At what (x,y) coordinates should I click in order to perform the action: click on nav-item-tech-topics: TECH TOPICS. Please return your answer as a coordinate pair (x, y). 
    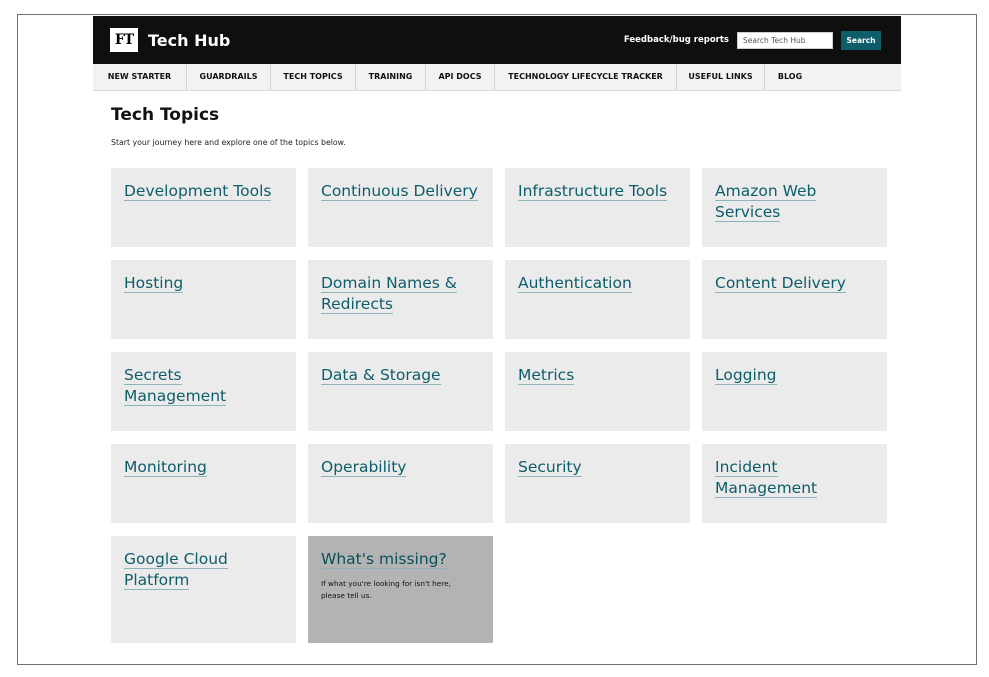
    Looking at the image, I should click on (313, 77).